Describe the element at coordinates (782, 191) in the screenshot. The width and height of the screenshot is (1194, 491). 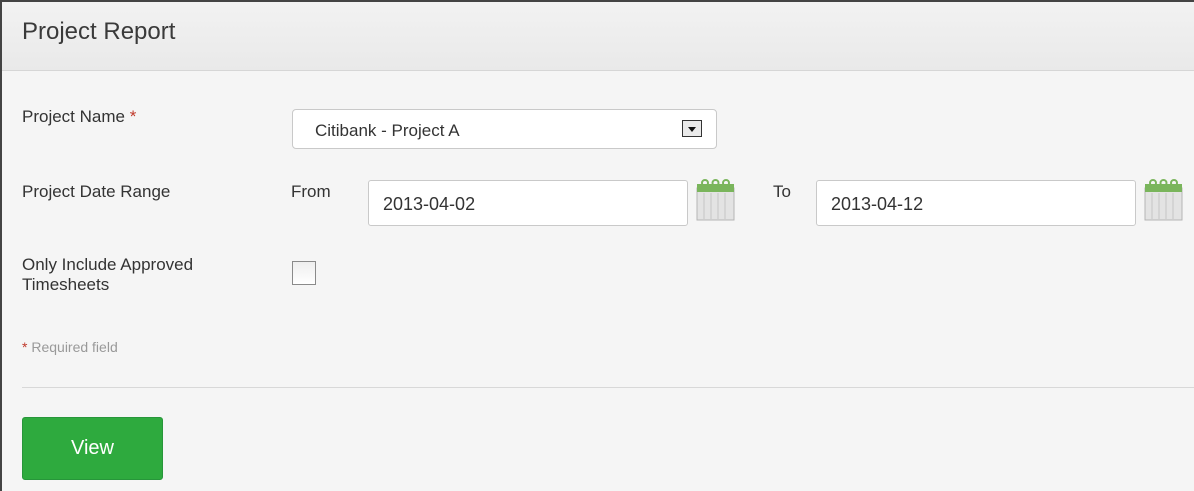
I see `to-label: To` at that location.